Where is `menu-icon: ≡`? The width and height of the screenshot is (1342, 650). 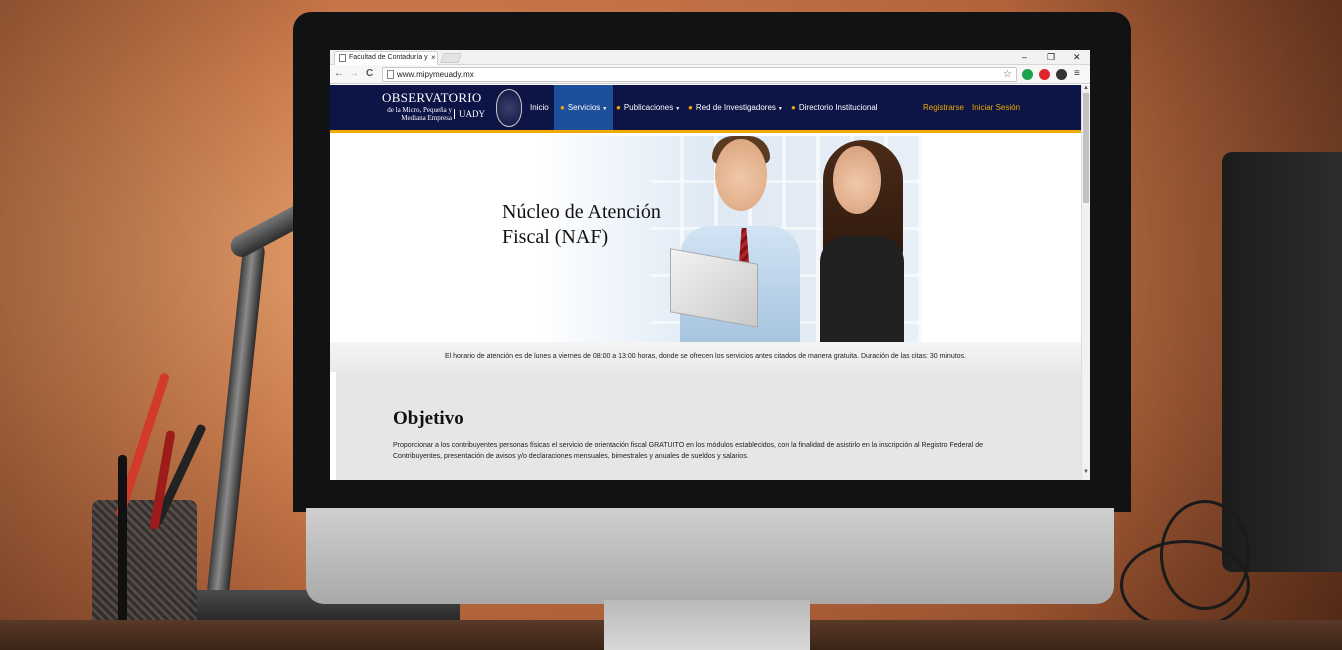
menu-icon: ≡ is located at coordinates (1077, 74).